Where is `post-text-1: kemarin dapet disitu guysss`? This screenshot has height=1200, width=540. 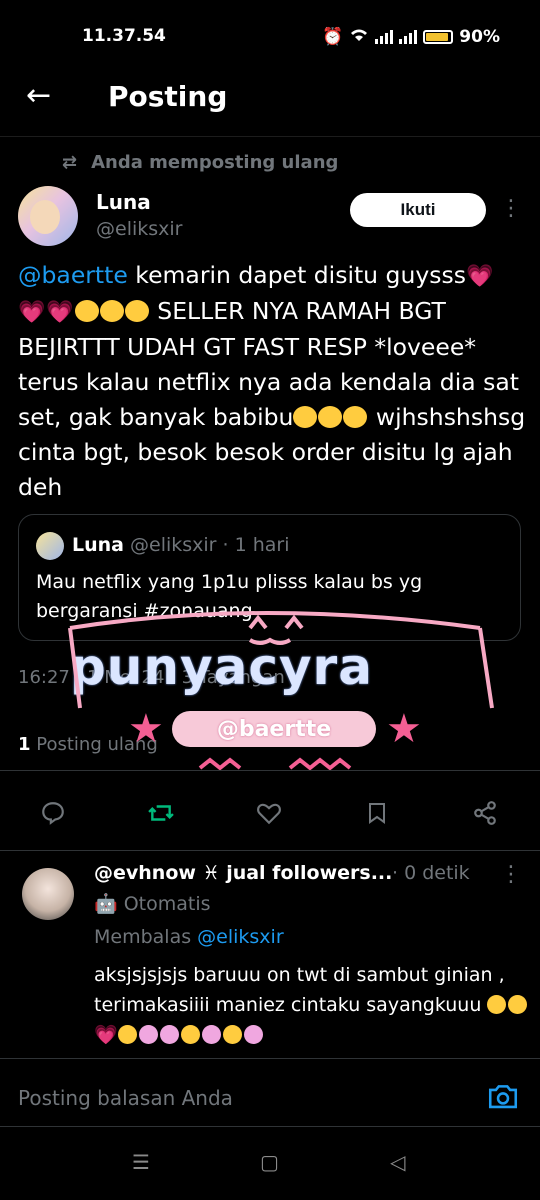 post-text-1: kemarin dapet disitu guysss is located at coordinates (296, 275).